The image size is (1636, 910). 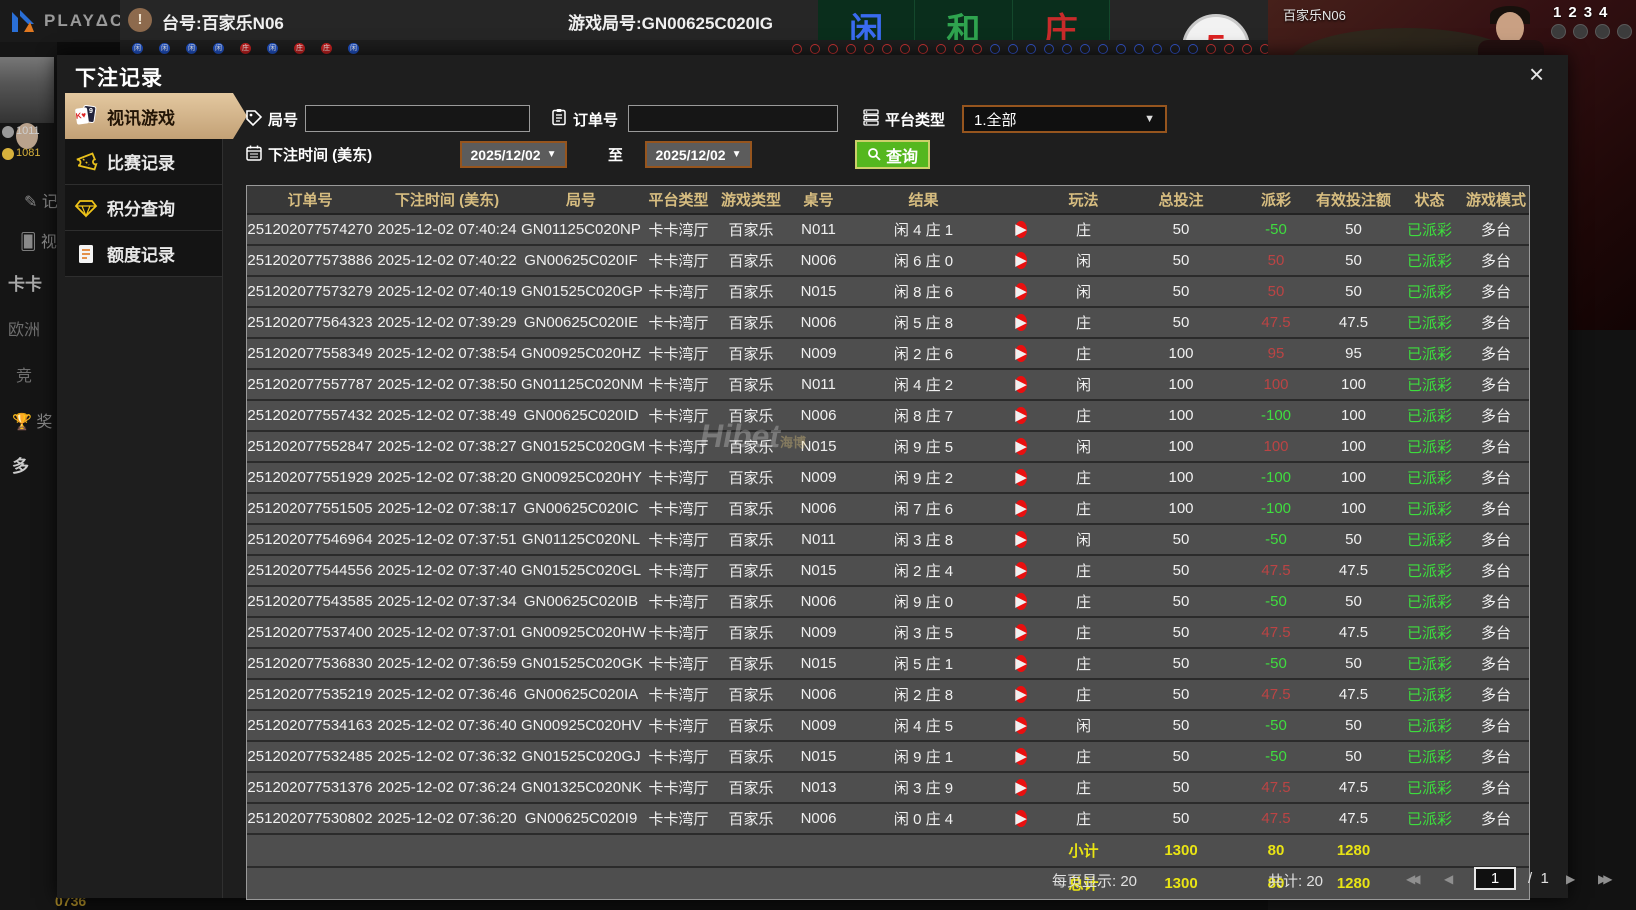 I want to click on menu-fragment-jing: 竞, so click(x=24, y=374).